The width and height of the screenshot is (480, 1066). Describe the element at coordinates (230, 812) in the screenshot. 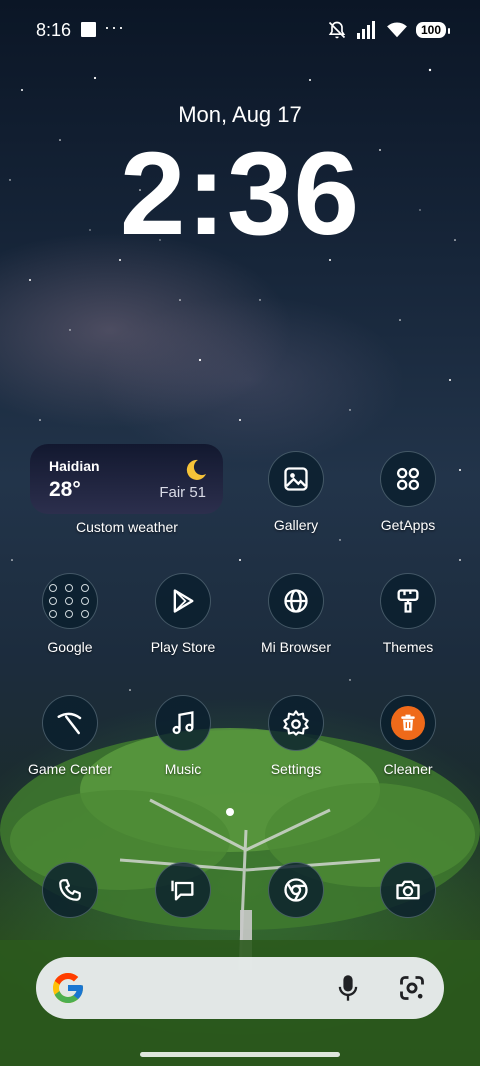

I see `page-indicator-dot` at that location.